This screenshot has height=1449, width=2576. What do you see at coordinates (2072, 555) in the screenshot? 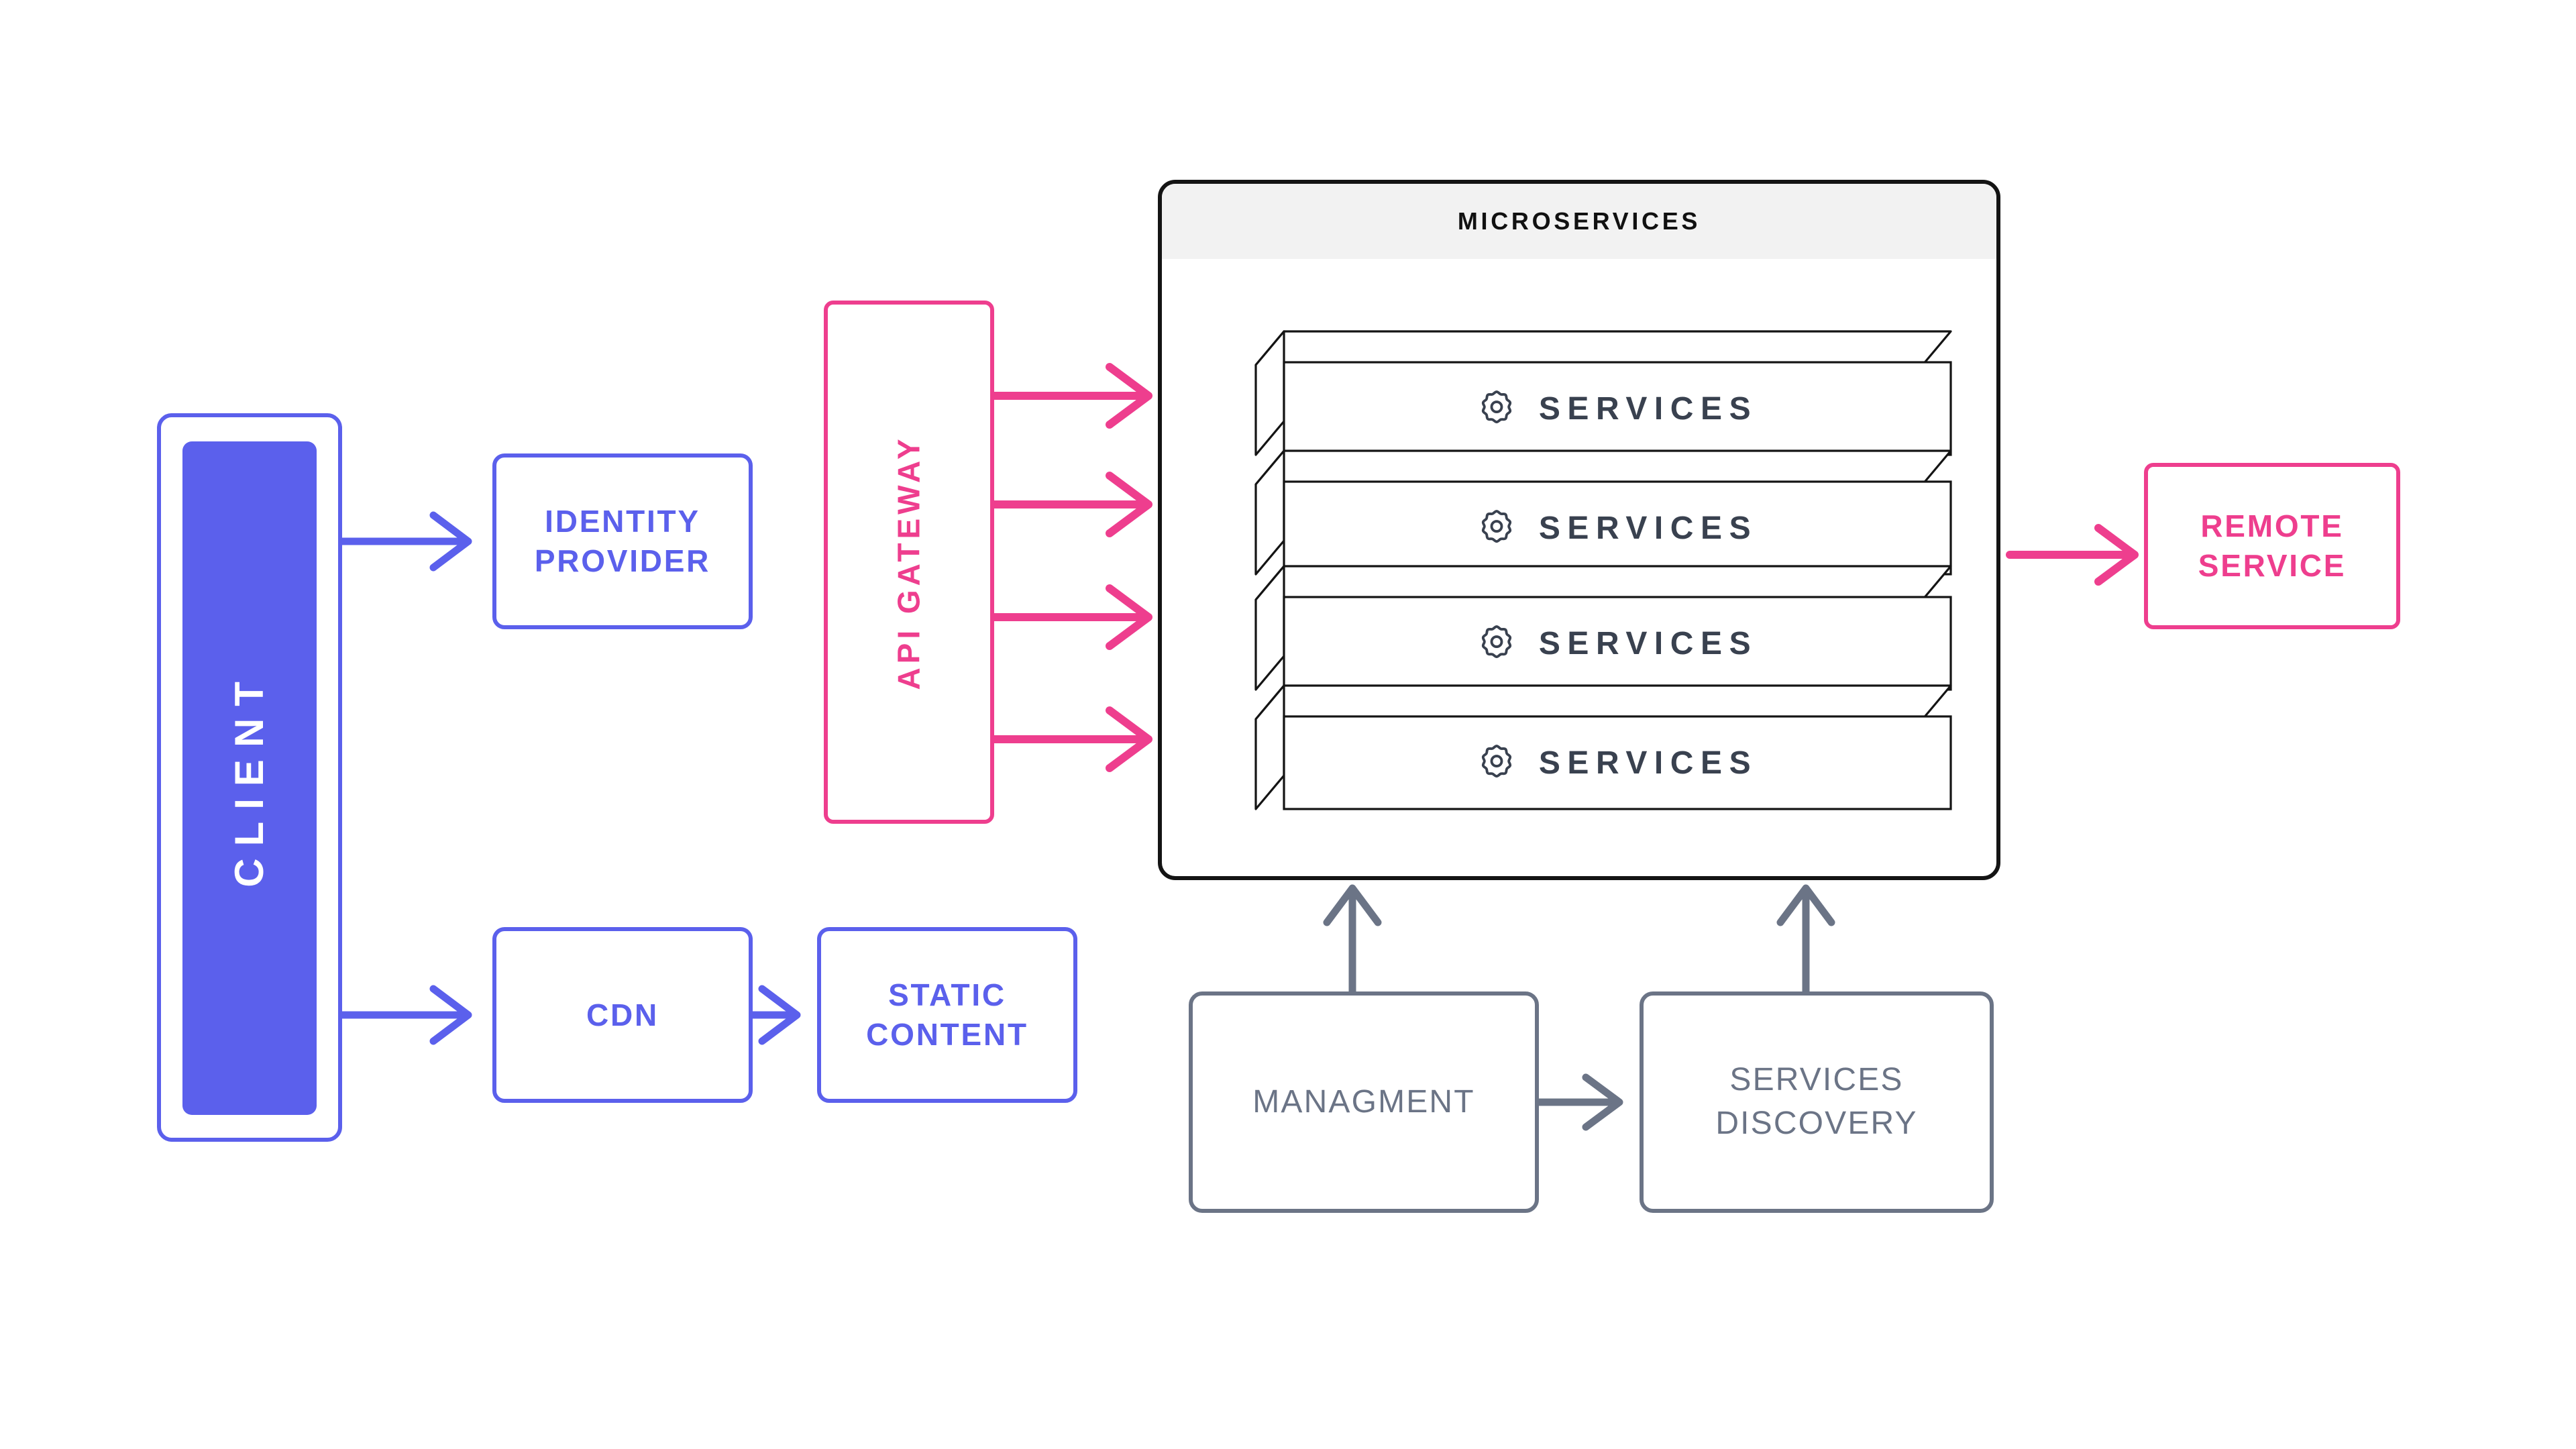
I see `connector-microservices-to-remote-service` at bounding box center [2072, 555].